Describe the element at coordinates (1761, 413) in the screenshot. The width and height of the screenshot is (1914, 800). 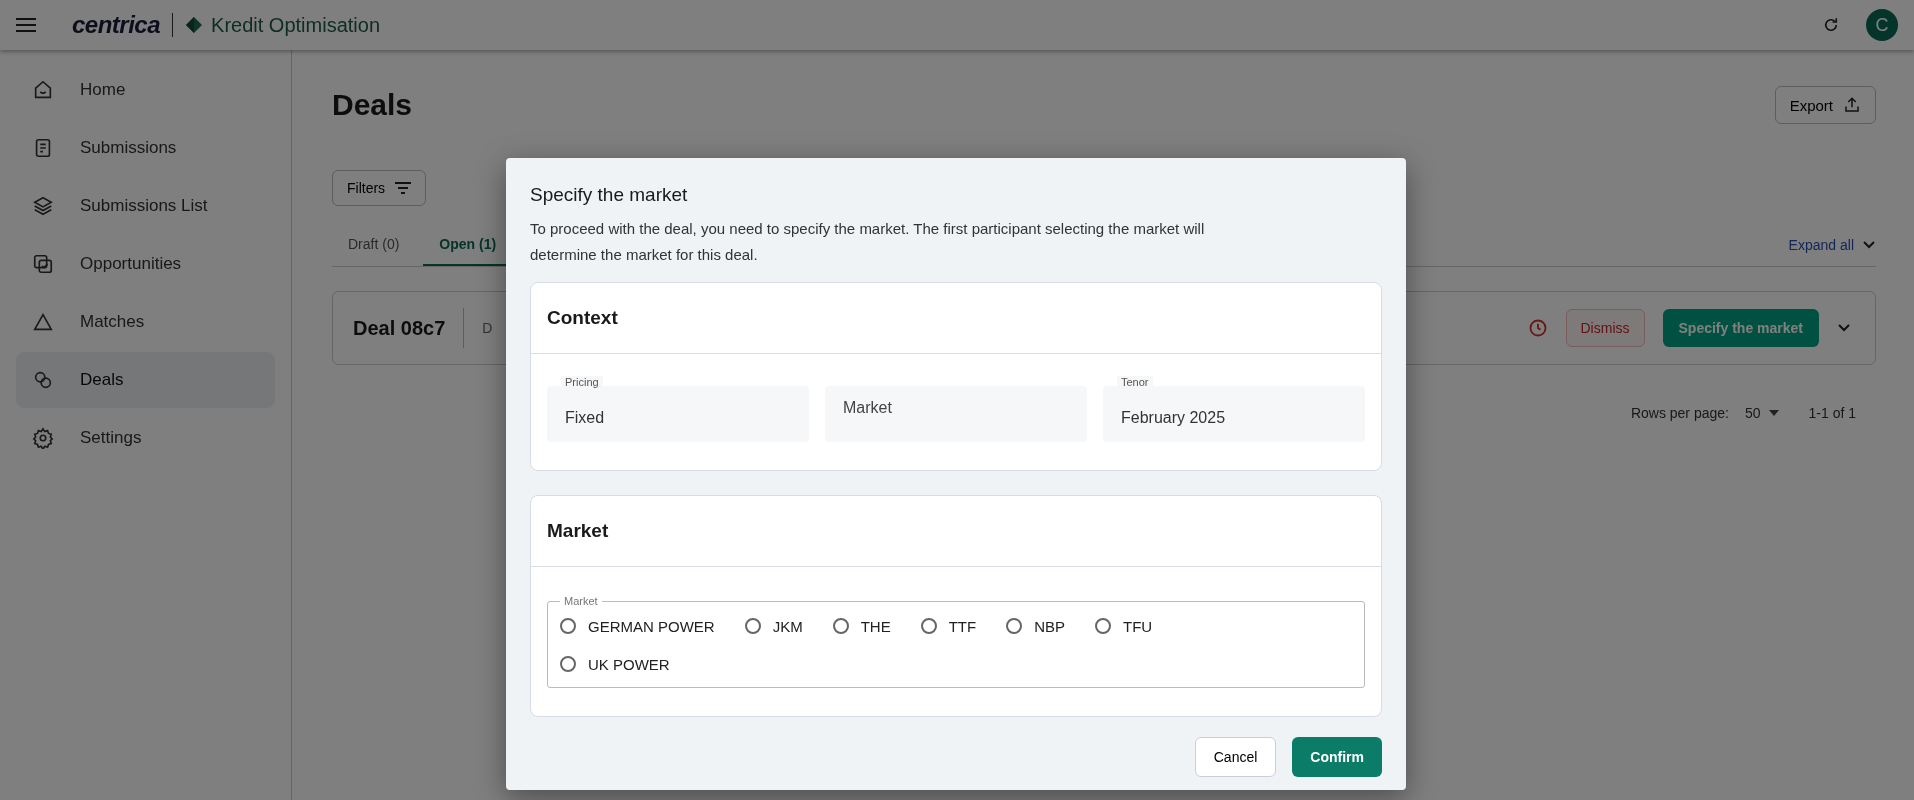
I see `page-size-select: 50` at that location.